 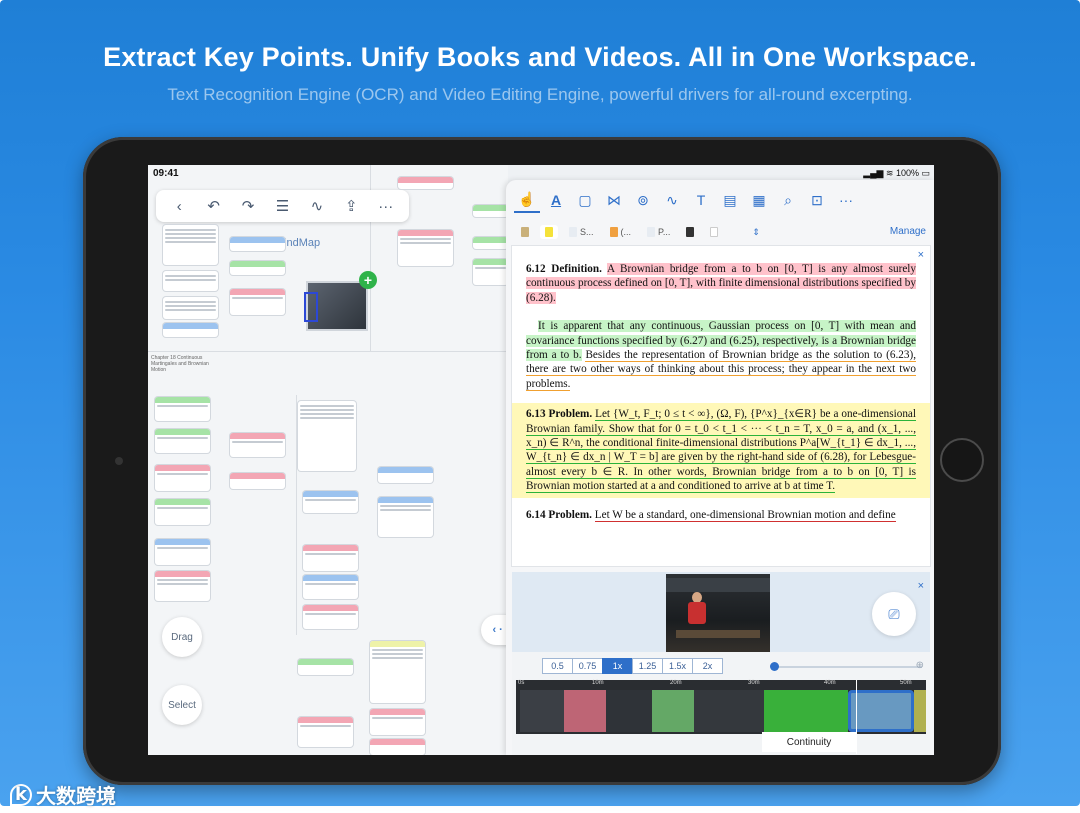 I want to click on pen-squiggle-icon: ∿, so click(x=317, y=206).